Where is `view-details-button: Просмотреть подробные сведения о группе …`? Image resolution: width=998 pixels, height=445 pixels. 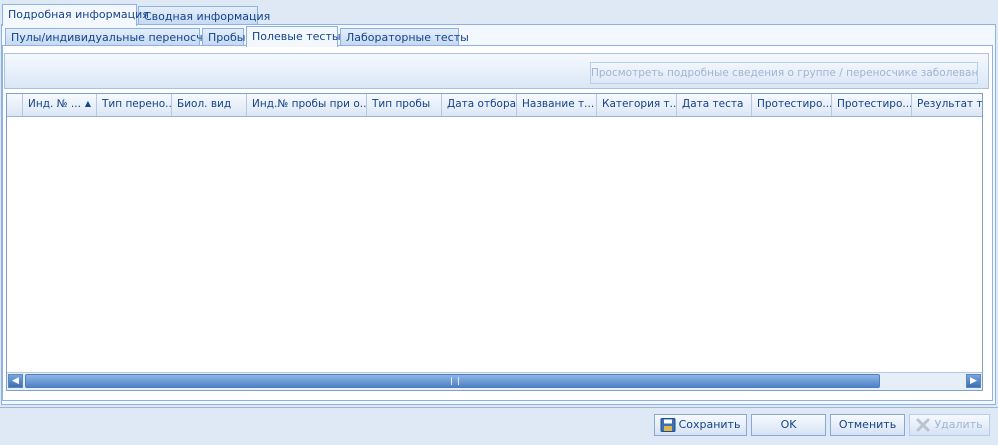
view-details-button: Просмотреть подробные сведения о группе … is located at coordinates (784, 73).